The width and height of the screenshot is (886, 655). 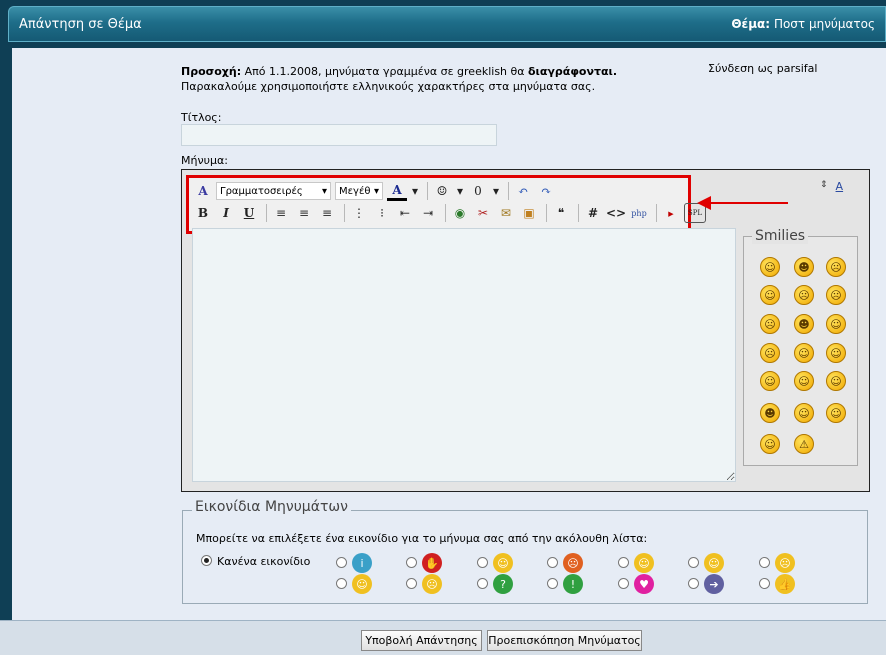 I want to click on arrow-right-icon: ➔, so click(x=714, y=584).